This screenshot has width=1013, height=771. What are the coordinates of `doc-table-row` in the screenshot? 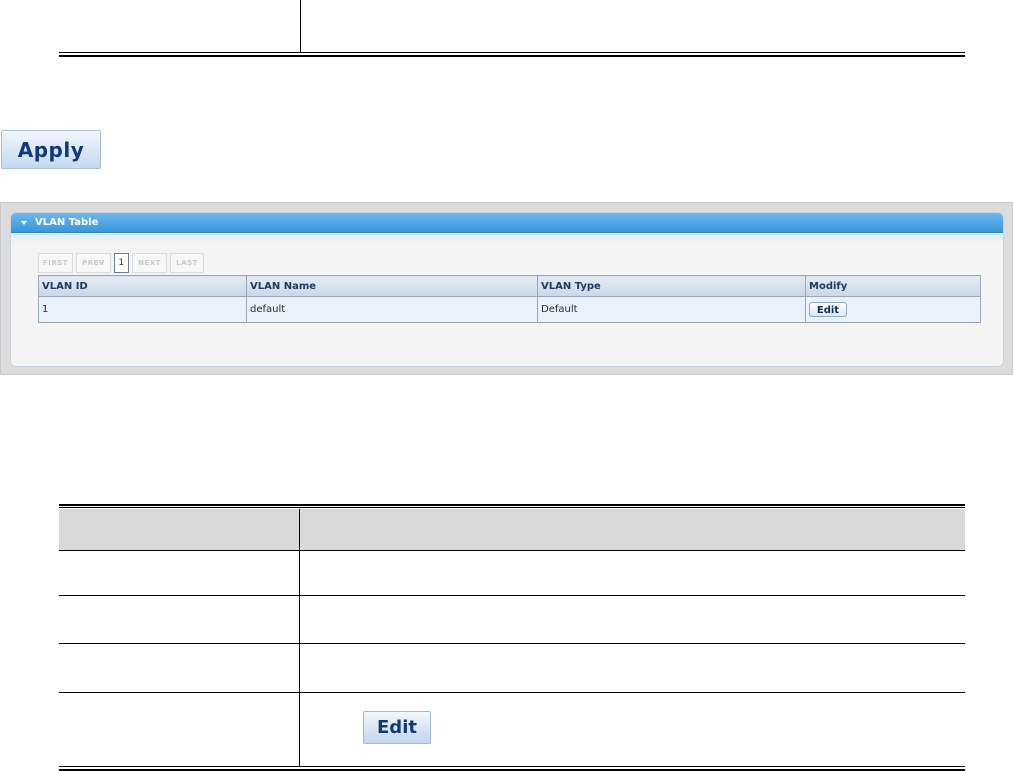 It's located at (512, 26).